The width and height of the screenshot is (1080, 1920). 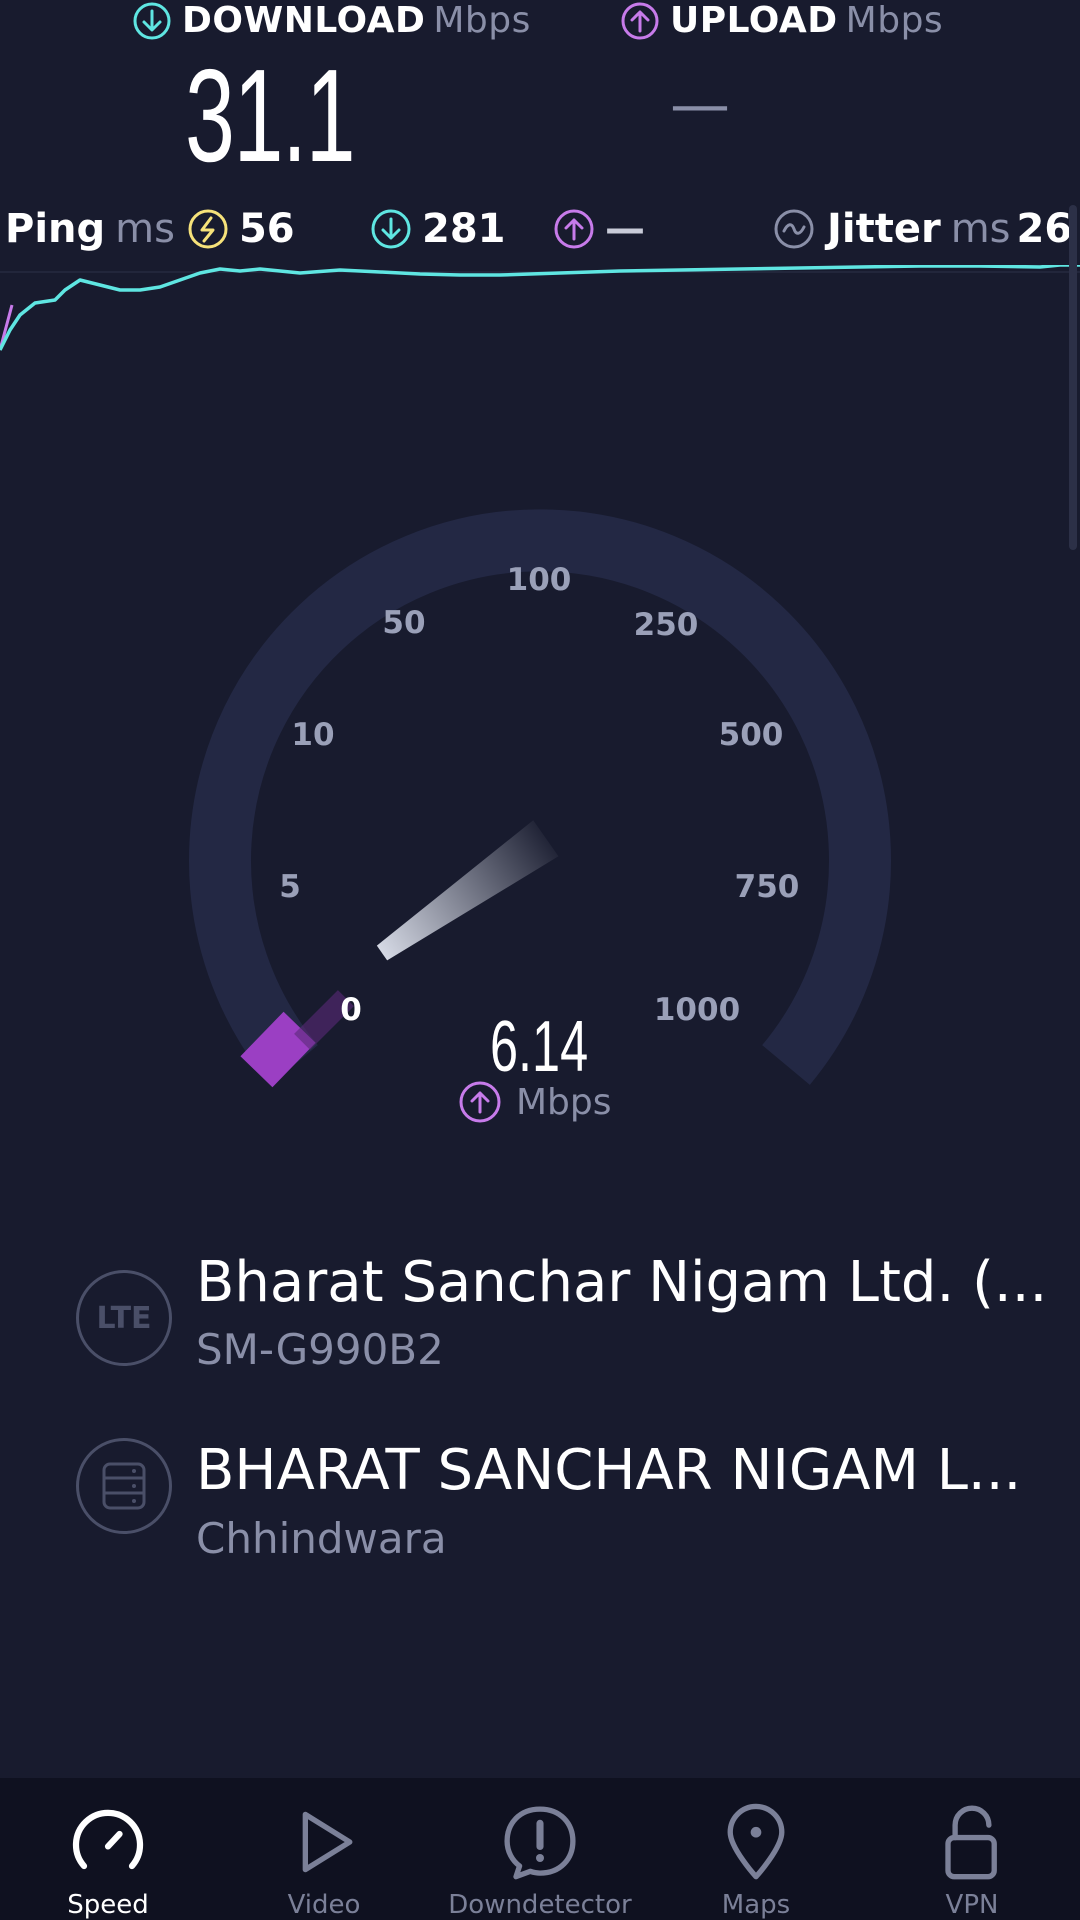 I want to click on upload-arrow-icon, so click(x=640, y=20).